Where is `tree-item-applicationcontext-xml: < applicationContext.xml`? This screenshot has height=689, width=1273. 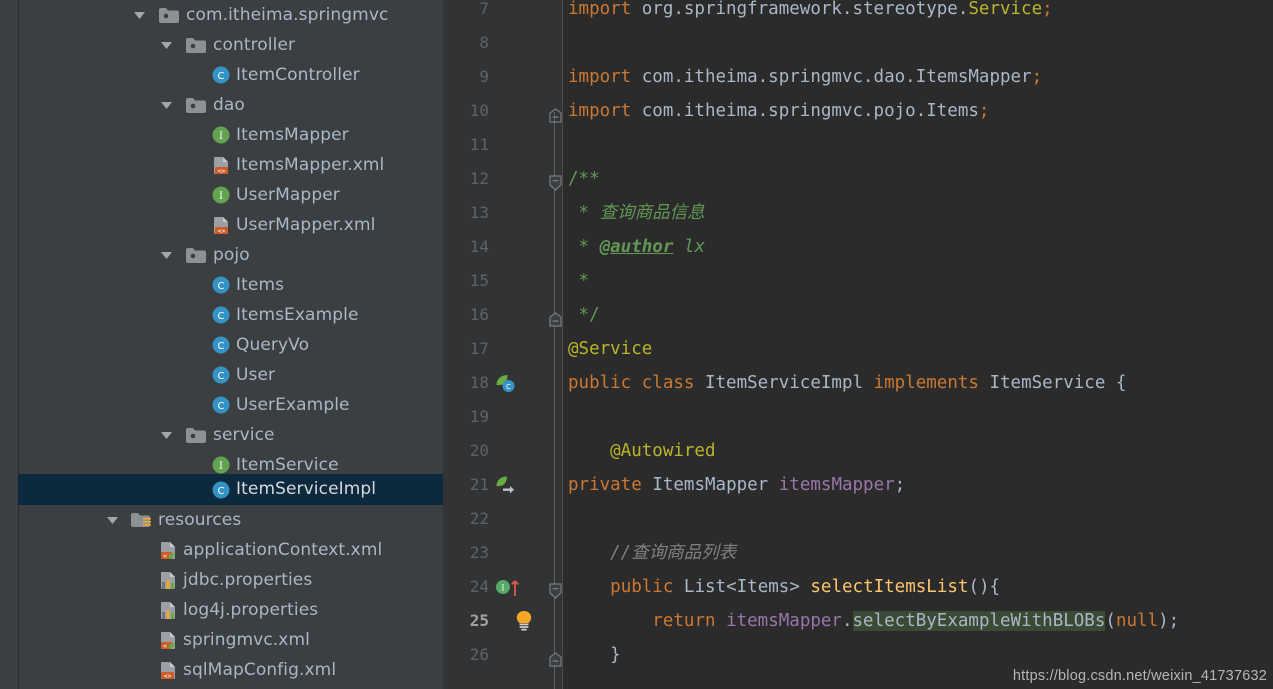
tree-item-applicationcontext-xml: < applicationContext.xml is located at coordinates (221, 550).